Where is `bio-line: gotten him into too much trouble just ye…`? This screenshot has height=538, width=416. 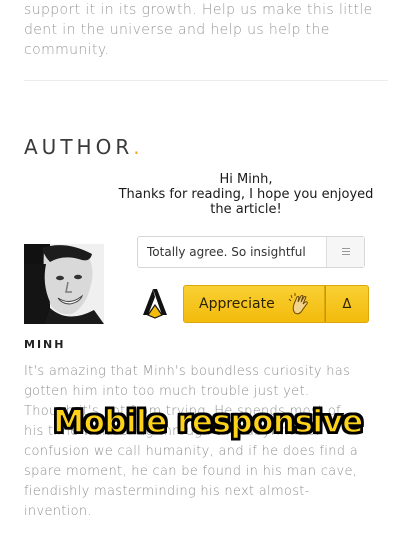
bio-line: gotten him into too much trouble just ye… is located at coordinates (167, 391).